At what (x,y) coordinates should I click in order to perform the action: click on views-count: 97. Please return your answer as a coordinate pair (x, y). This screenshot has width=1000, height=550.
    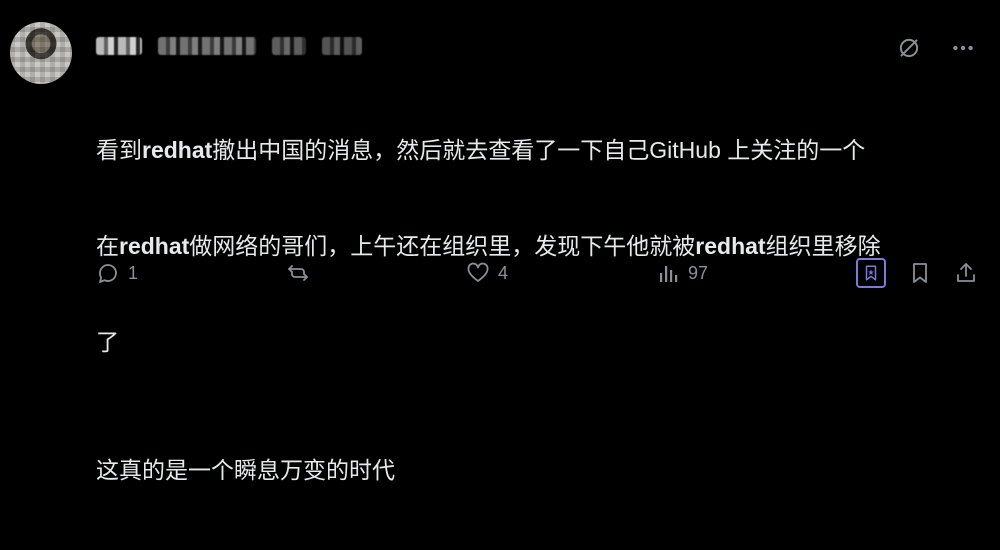
    Looking at the image, I should click on (698, 272).